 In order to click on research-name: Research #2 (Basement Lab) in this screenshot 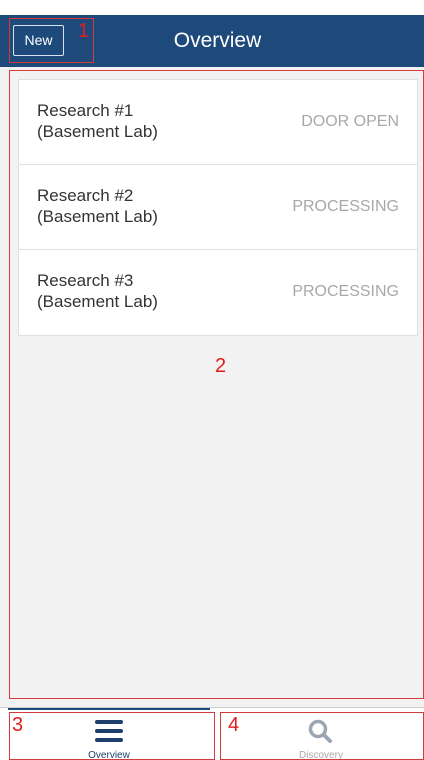, I will do `click(137, 206)`.